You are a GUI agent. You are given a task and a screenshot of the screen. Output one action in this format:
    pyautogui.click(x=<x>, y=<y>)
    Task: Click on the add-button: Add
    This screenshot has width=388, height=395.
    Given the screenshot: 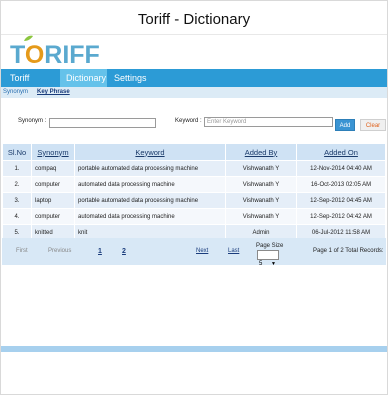 What is the action you would take?
    pyautogui.click(x=345, y=125)
    